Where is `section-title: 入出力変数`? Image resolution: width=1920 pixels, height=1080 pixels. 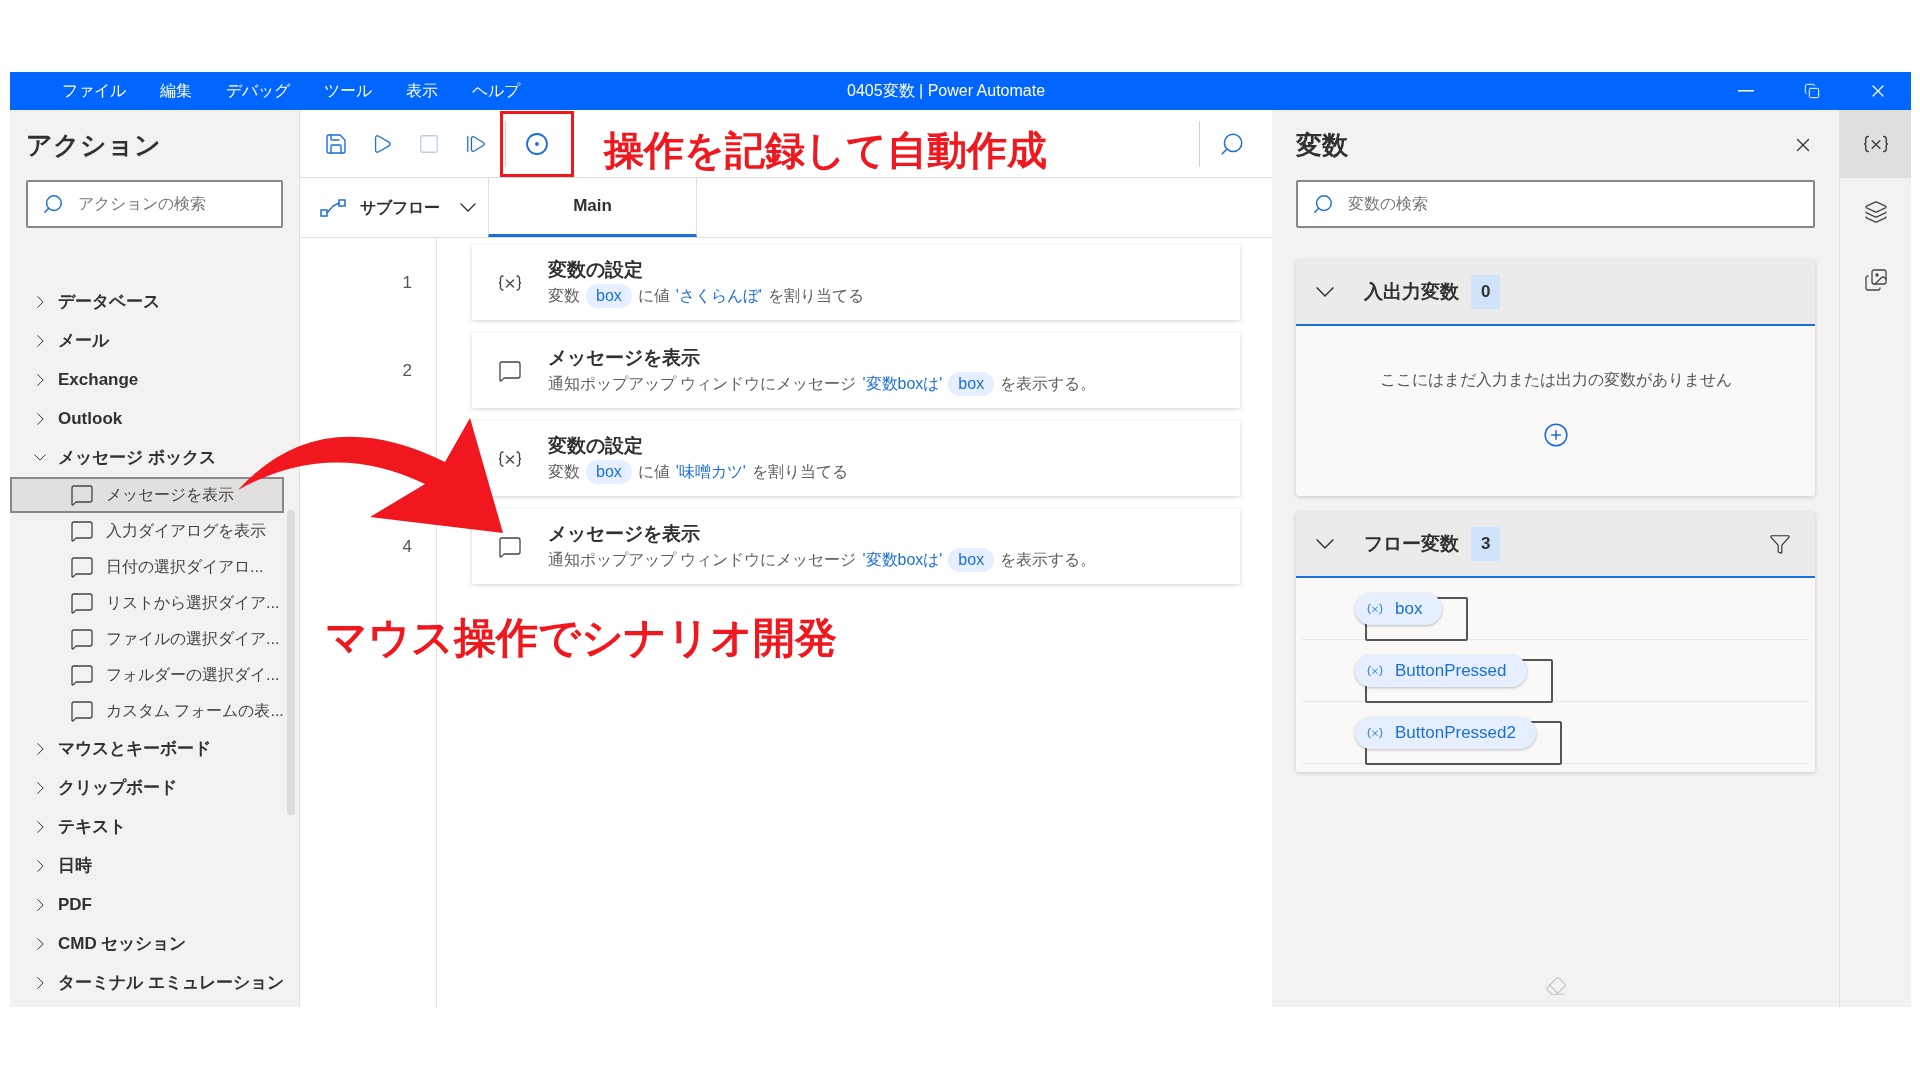 section-title: 入出力変数 is located at coordinates (1411, 291).